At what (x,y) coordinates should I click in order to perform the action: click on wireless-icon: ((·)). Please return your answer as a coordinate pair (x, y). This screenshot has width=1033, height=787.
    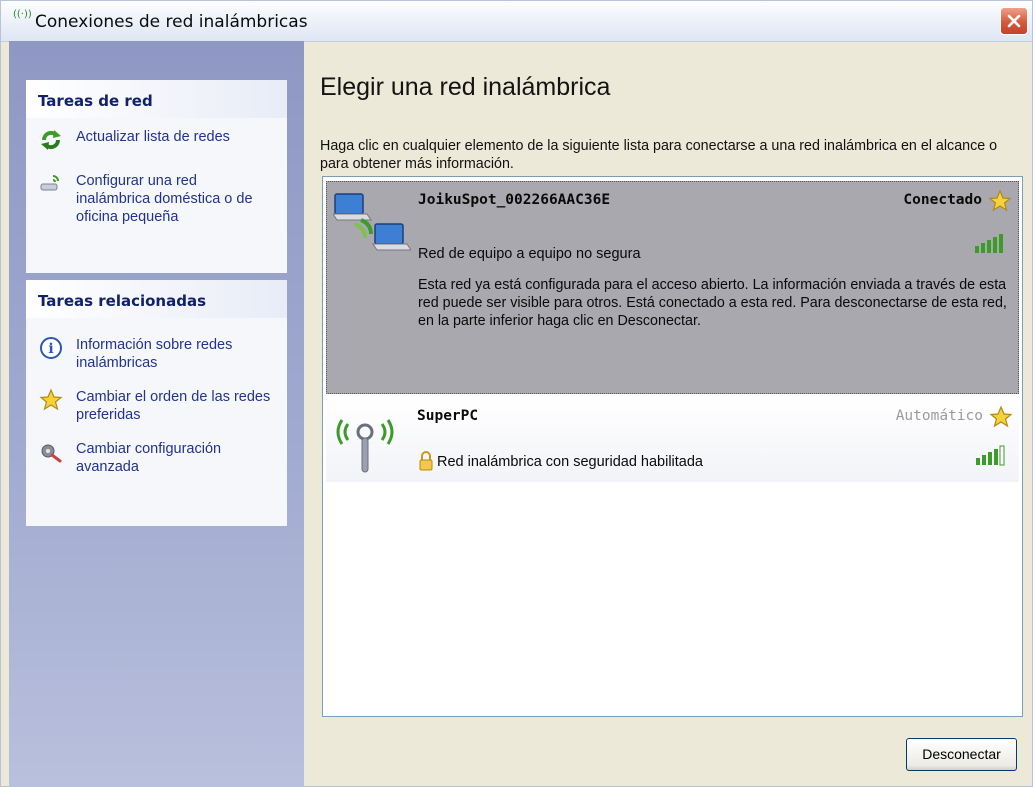
    Looking at the image, I should click on (22, 14).